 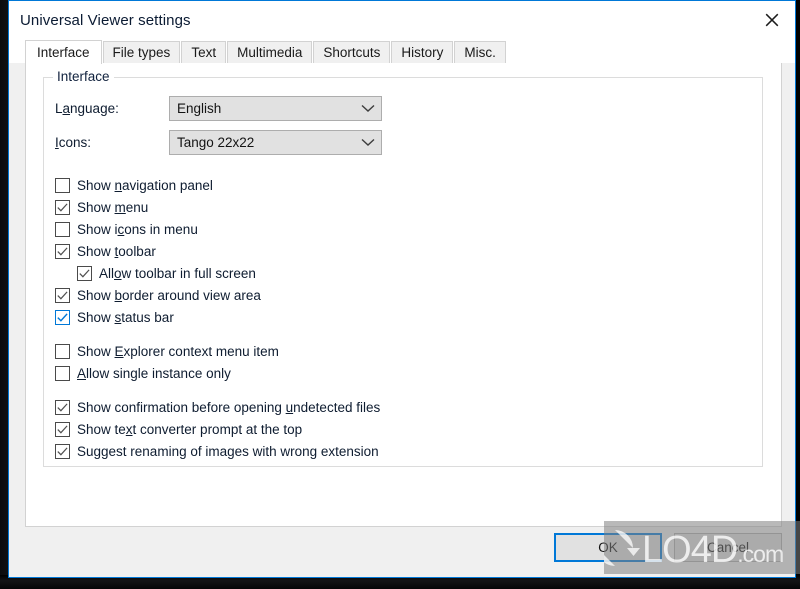 What do you see at coordinates (199, 108) in the screenshot?
I see `language-value: English` at bounding box center [199, 108].